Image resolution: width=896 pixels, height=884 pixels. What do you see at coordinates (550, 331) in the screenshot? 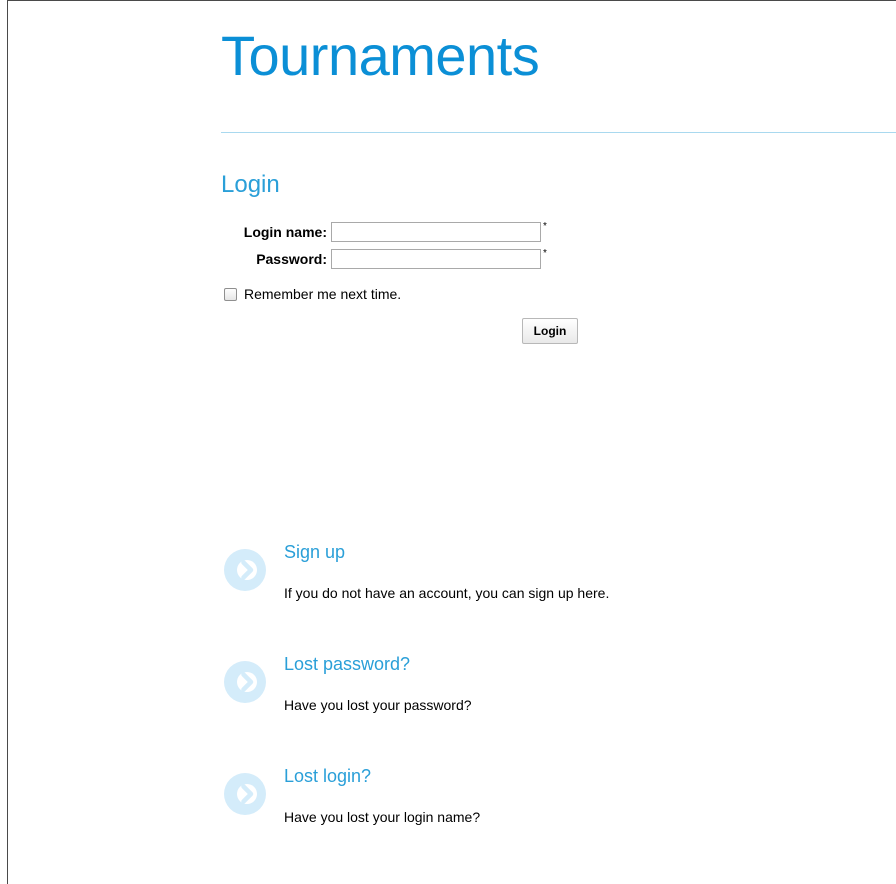
I see `login-button: Login` at bounding box center [550, 331].